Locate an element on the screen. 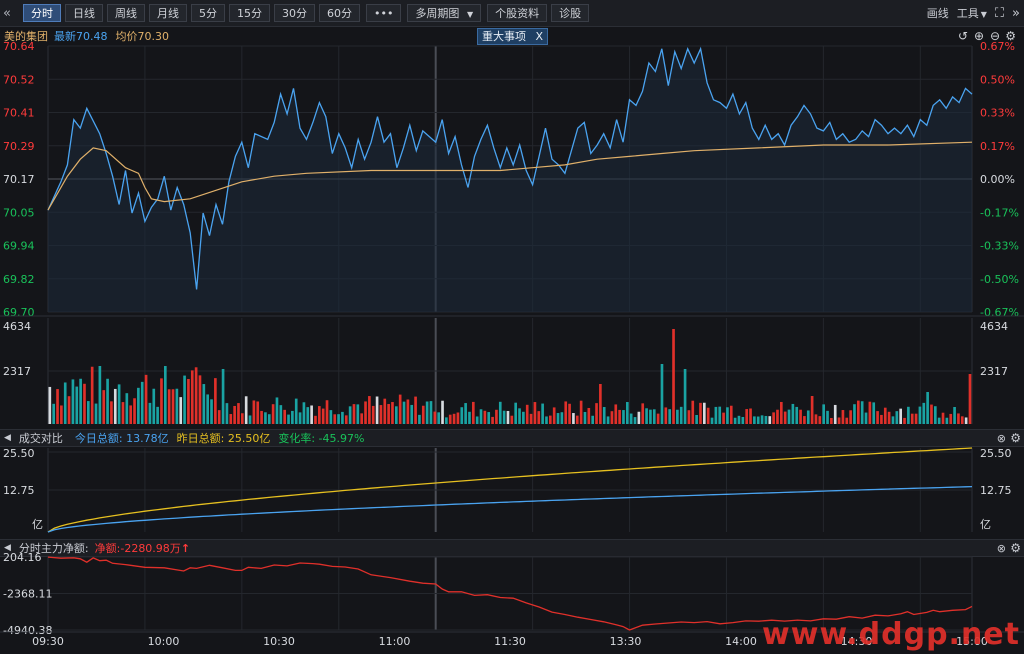 The height and width of the screenshot is (654, 1024). watermark: www.ddgp.net is located at coordinates (891, 634).